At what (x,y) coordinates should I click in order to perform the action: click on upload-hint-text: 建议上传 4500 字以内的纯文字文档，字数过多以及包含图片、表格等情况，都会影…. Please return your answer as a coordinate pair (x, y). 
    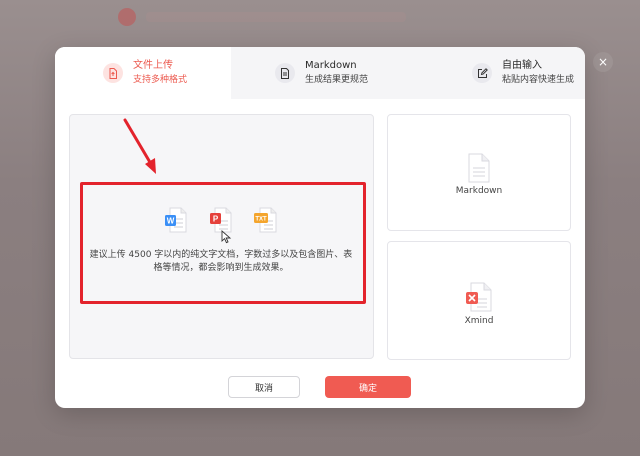
    Looking at the image, I should click on (221, 261).